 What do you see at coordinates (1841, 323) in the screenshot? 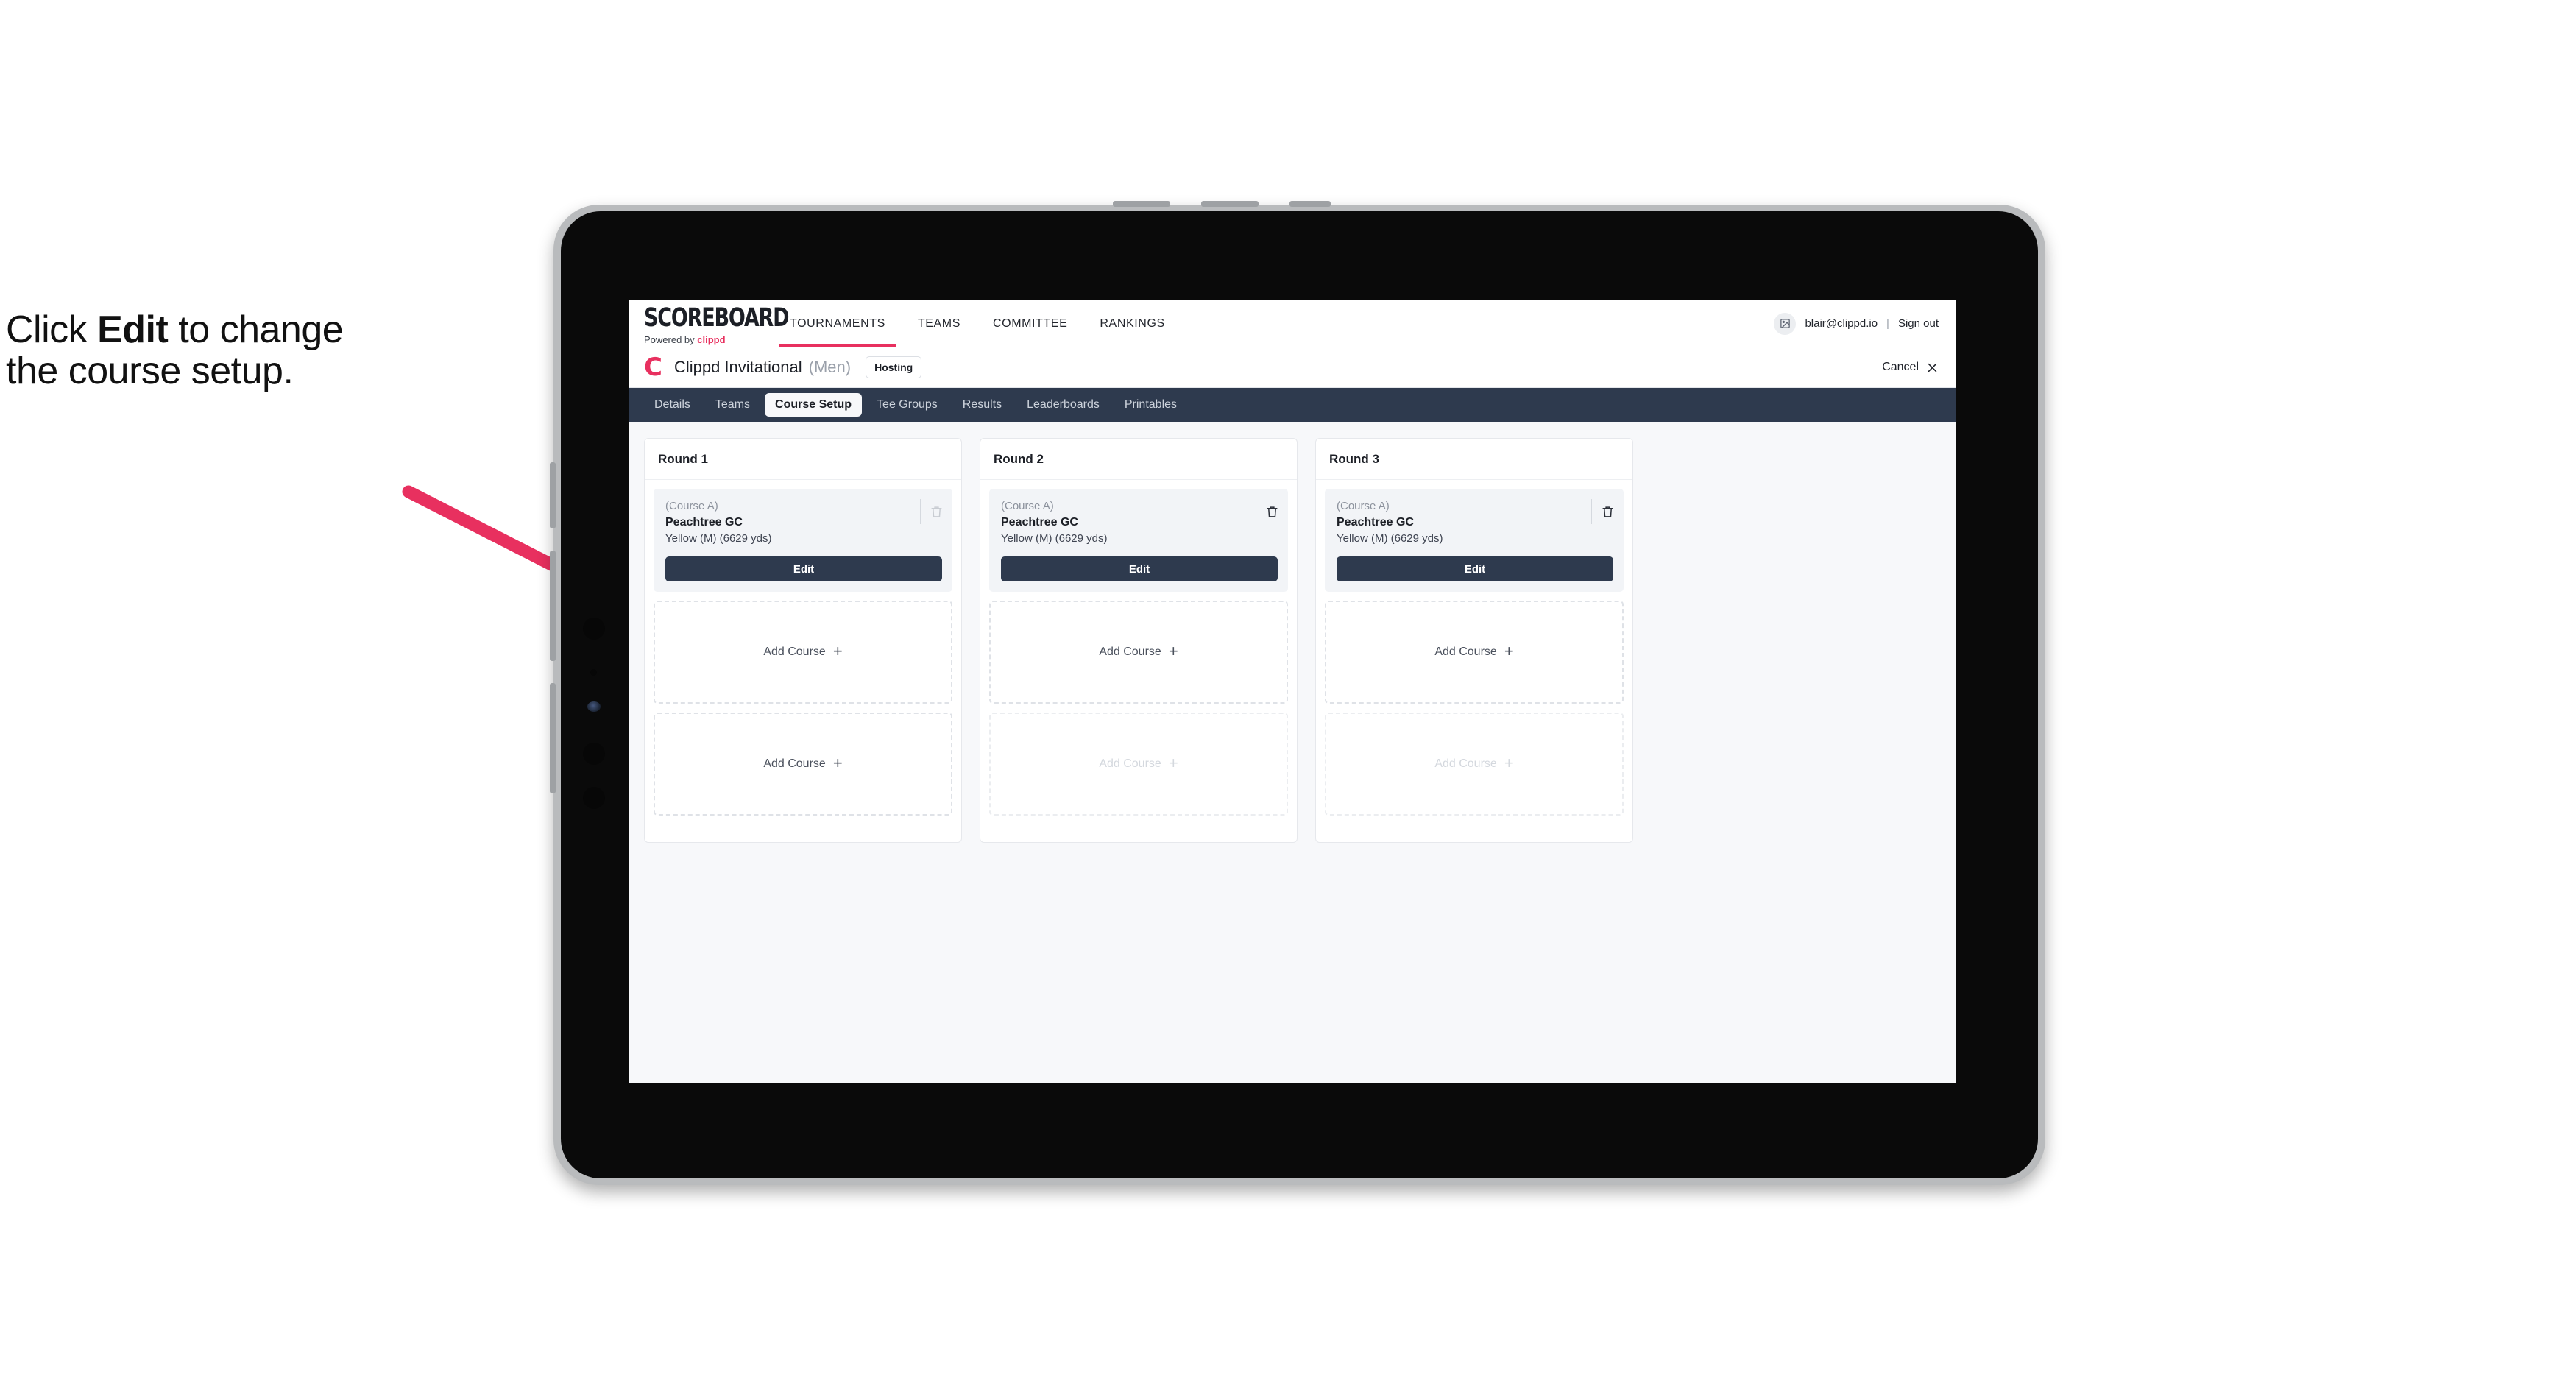
I see `account-email: blair@clippd.io` at bounding box center [1841, 323].